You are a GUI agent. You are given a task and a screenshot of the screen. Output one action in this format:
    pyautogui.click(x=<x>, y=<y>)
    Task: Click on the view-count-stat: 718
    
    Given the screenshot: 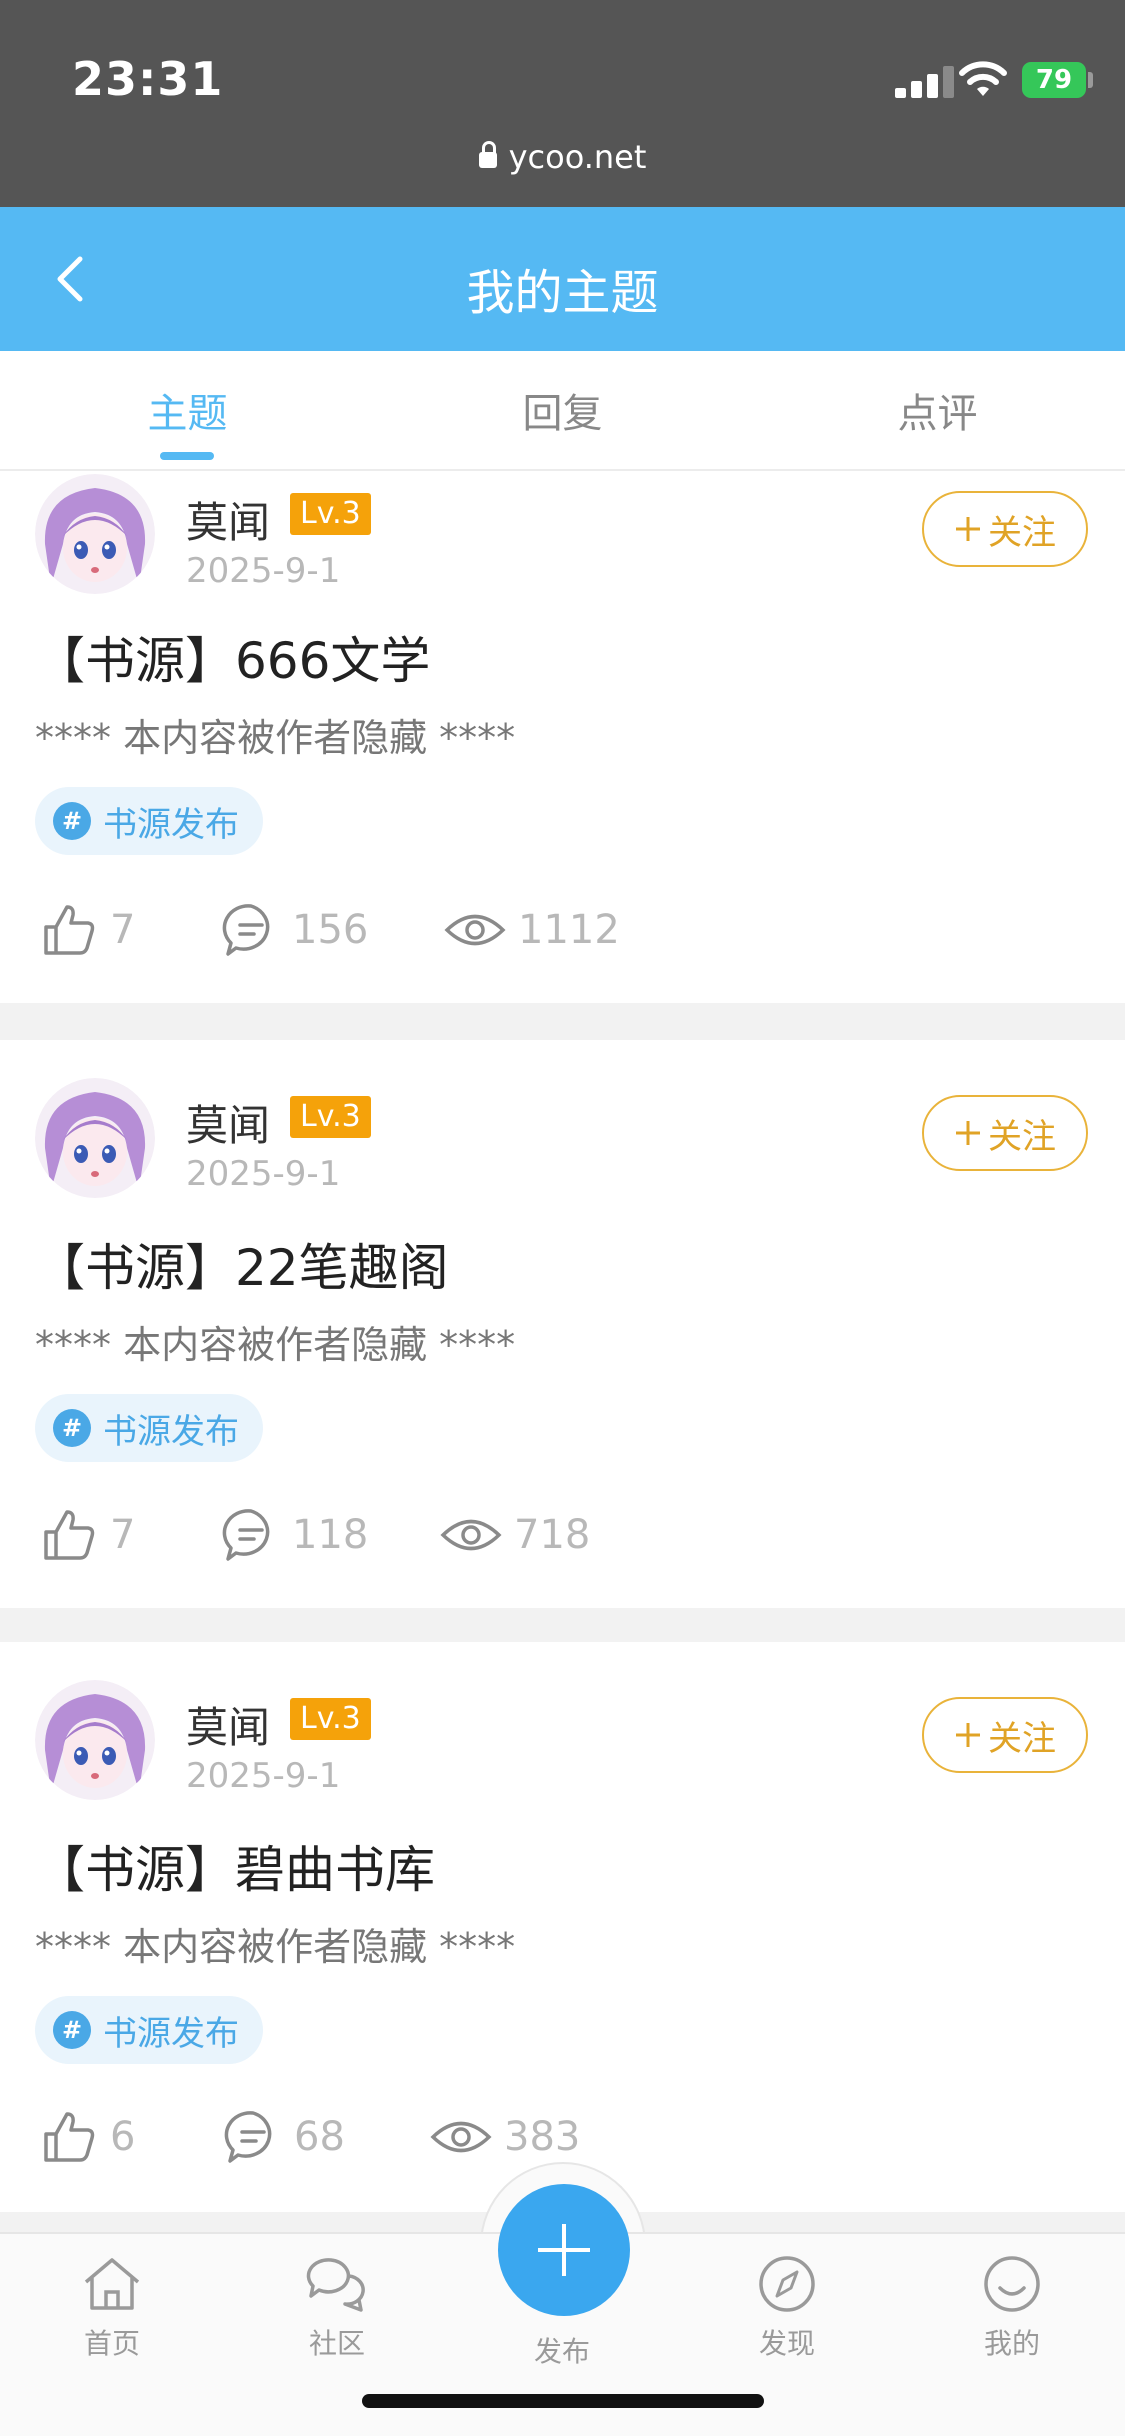 What is the action you would take?
    pyautogui.click(x=515, y=1535)
    